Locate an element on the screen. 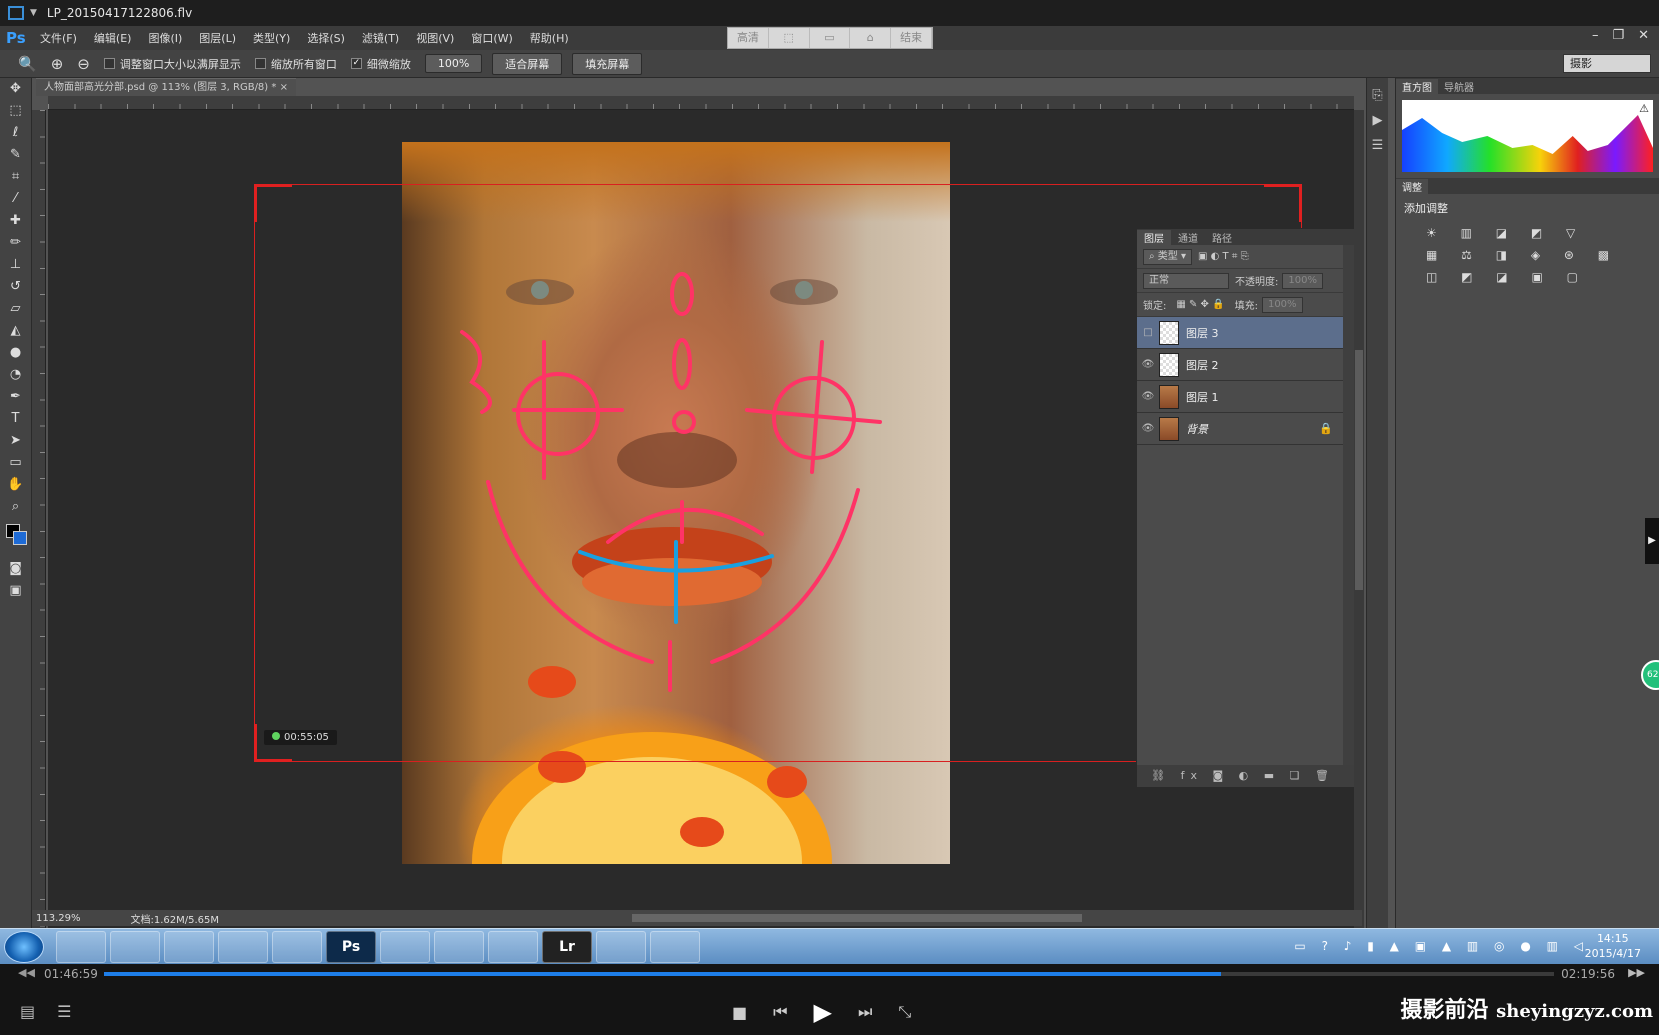  zoom-100-button: 100% is located at coordinates (453, 63).